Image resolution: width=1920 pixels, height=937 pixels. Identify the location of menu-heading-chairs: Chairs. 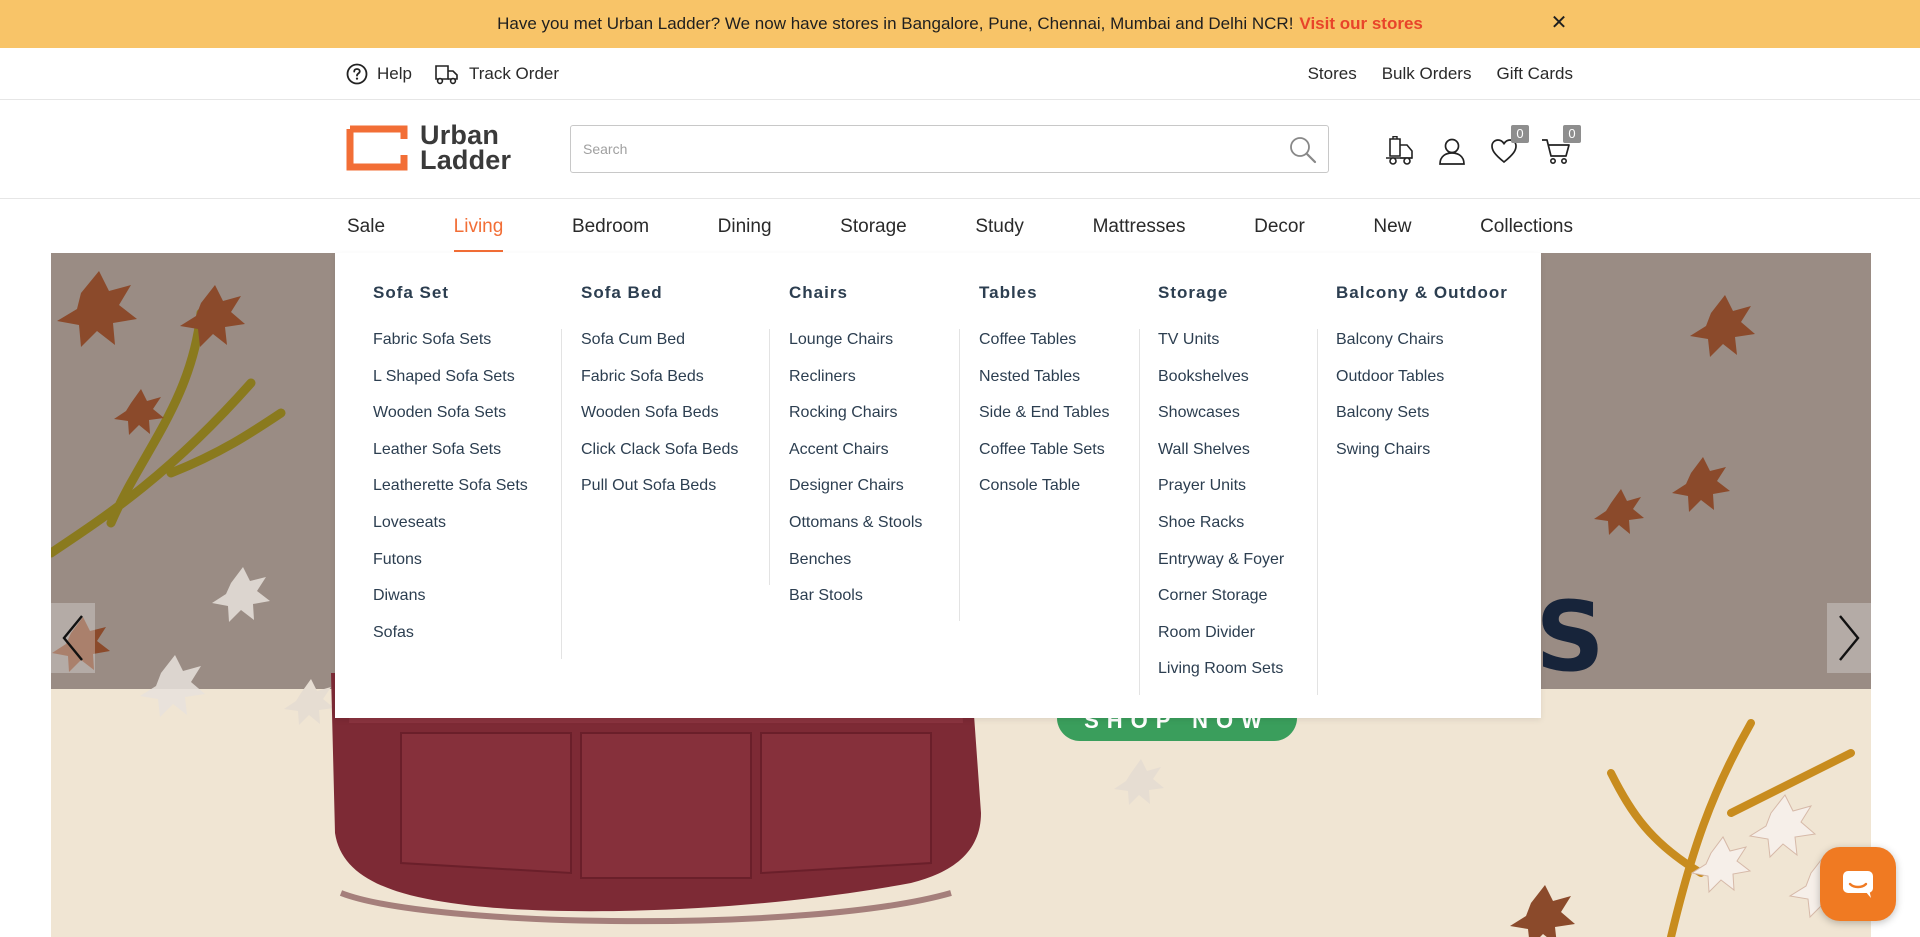
(818, 293).